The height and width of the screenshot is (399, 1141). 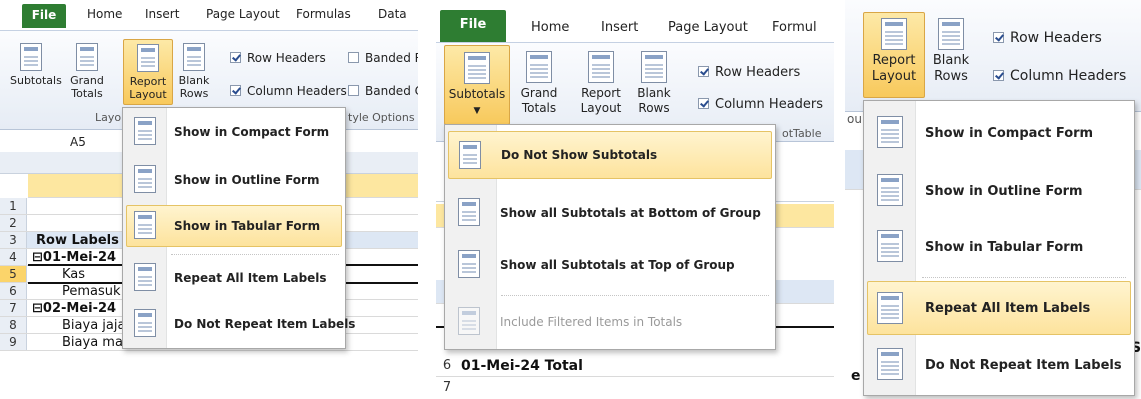 What do you see at coordinates (477, 85) in the screenshot?
I see `subtotals-button: Subtotals ▼` at bounding box center [477, 85].